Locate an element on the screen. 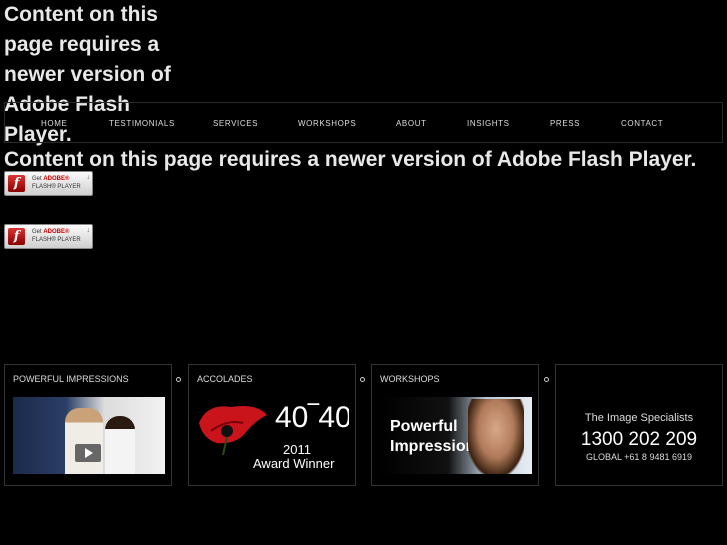 The width and height of the screenshot is (727, 545). nav-workshops: WORKSHOPS is located at coordinates (327, 123).